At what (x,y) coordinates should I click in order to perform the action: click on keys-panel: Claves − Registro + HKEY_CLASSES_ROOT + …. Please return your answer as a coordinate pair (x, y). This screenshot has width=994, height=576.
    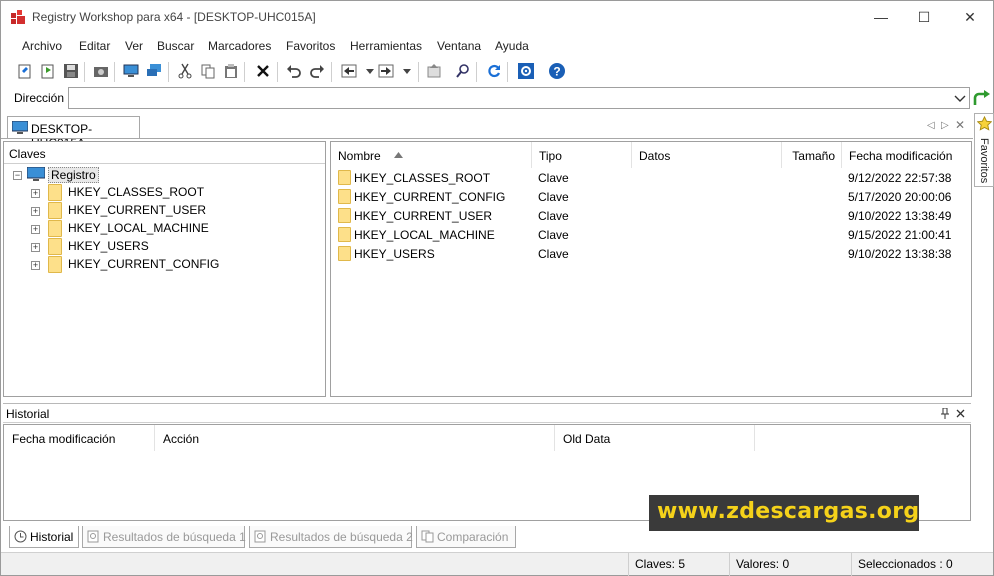
    Looking at the image, I should click on (164, 269).